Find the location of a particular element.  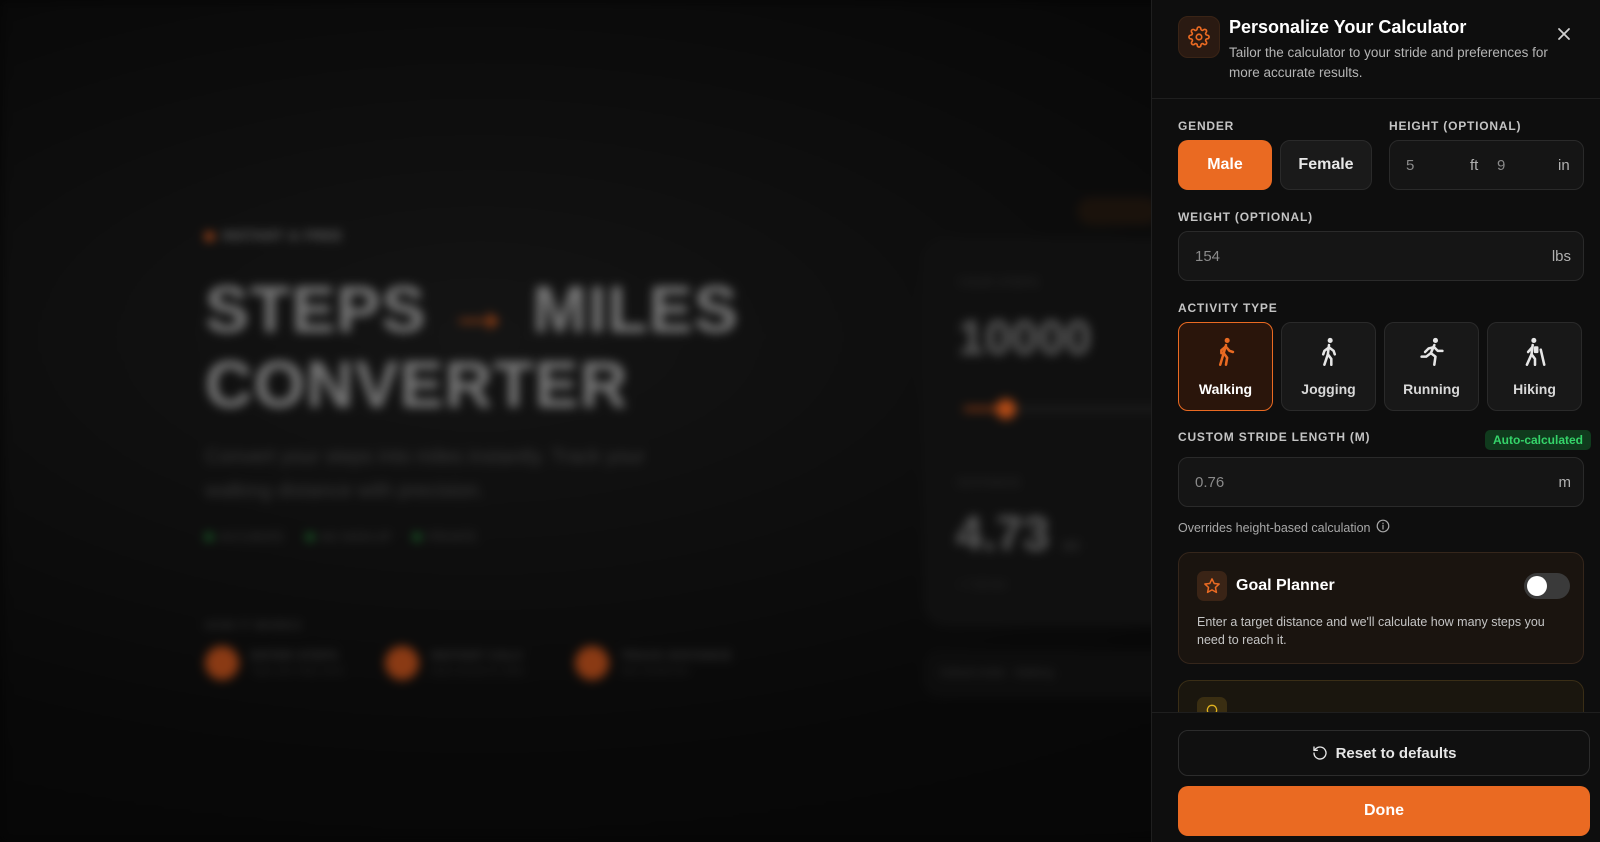

activity-jogging-button: Jogging is located at coordinates (1328, 366).